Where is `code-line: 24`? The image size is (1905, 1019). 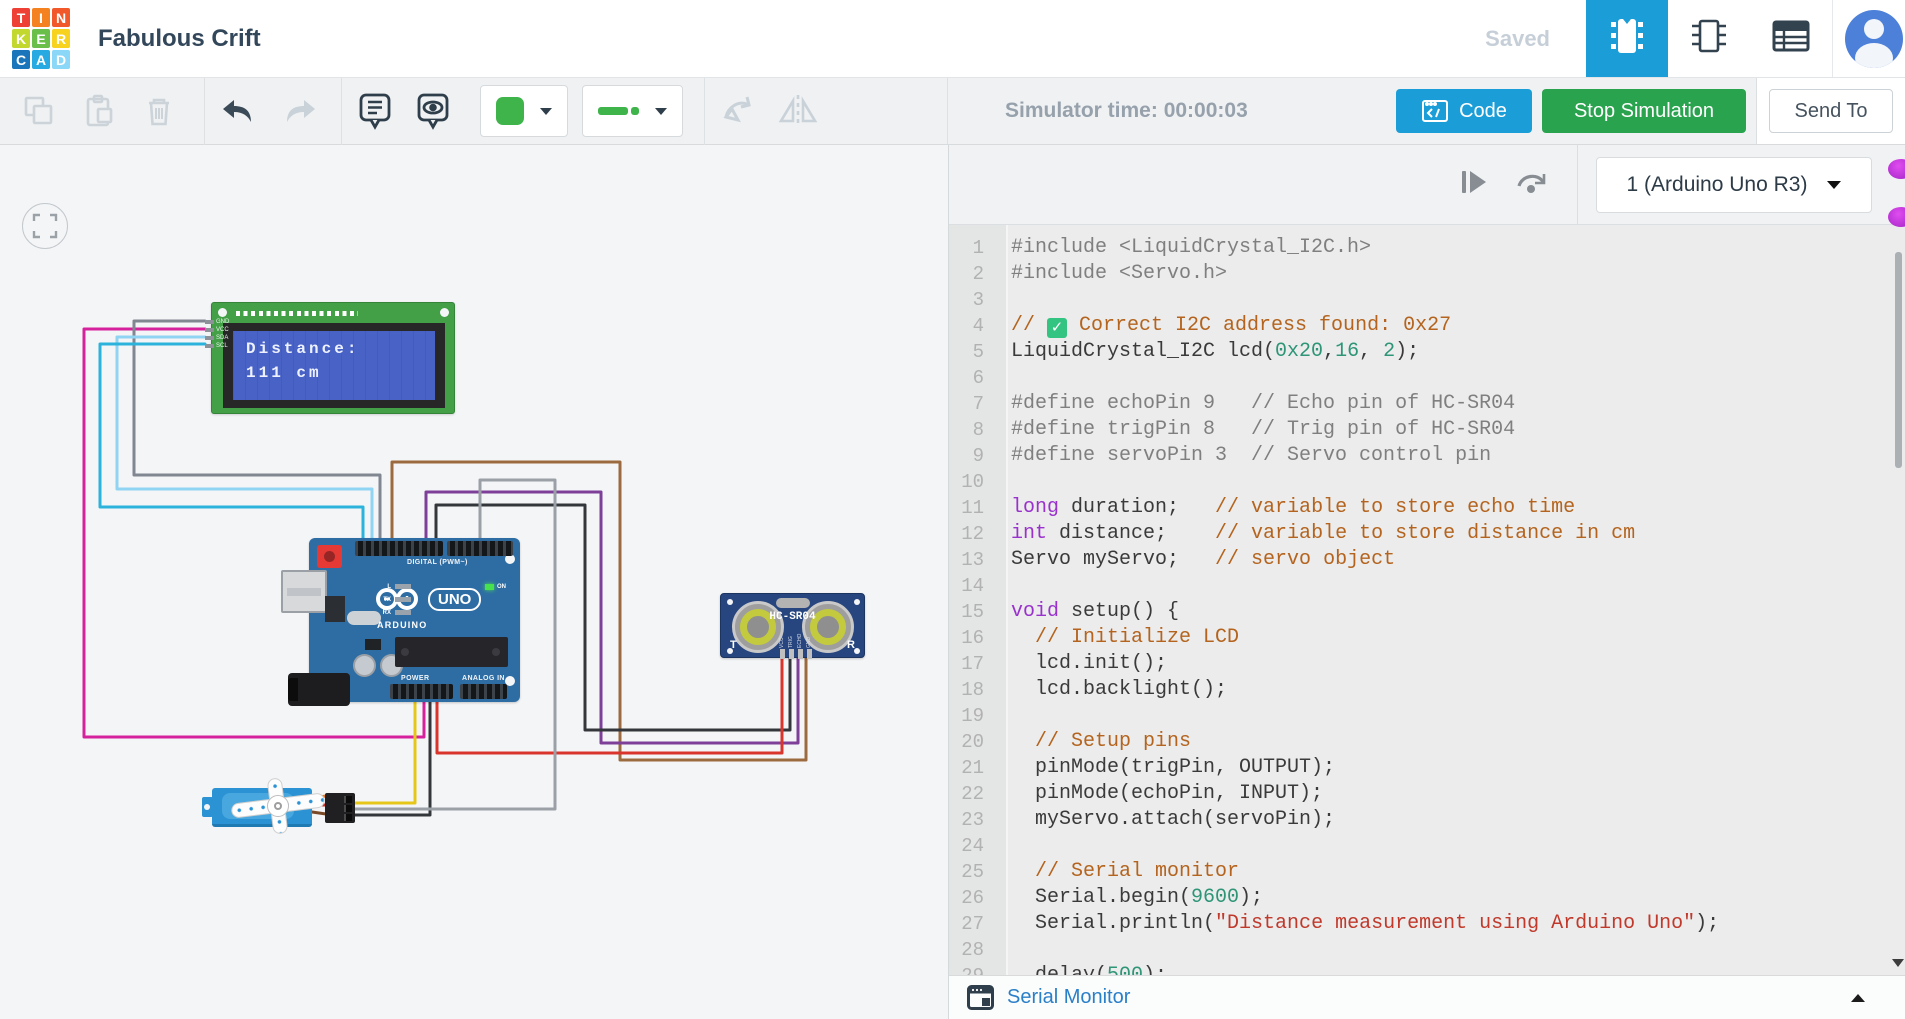 code-line: 24 is located at coordinates (1427, 846).